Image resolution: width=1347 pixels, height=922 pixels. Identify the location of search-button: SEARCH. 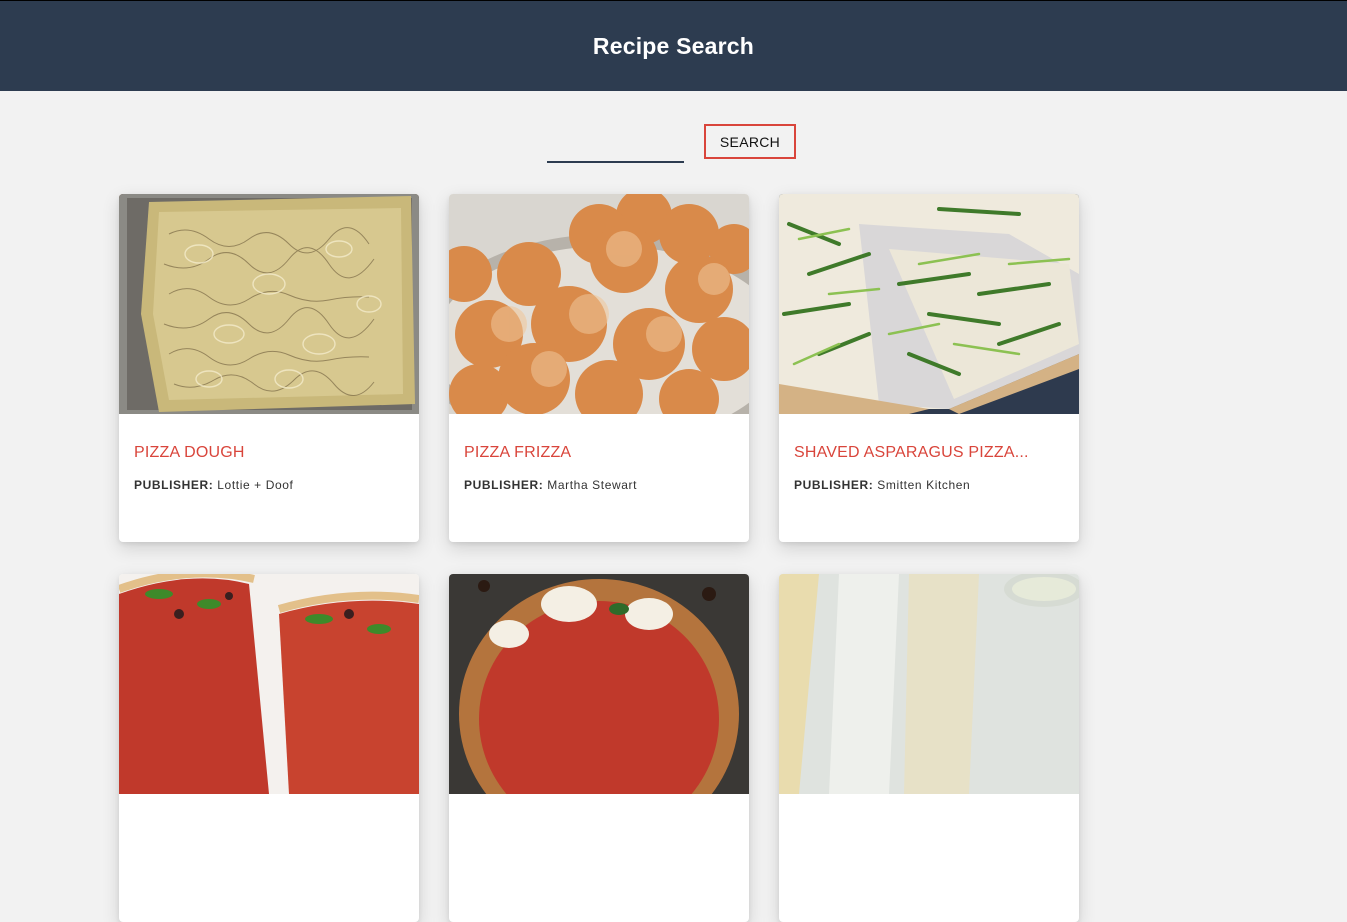
(750, 141).